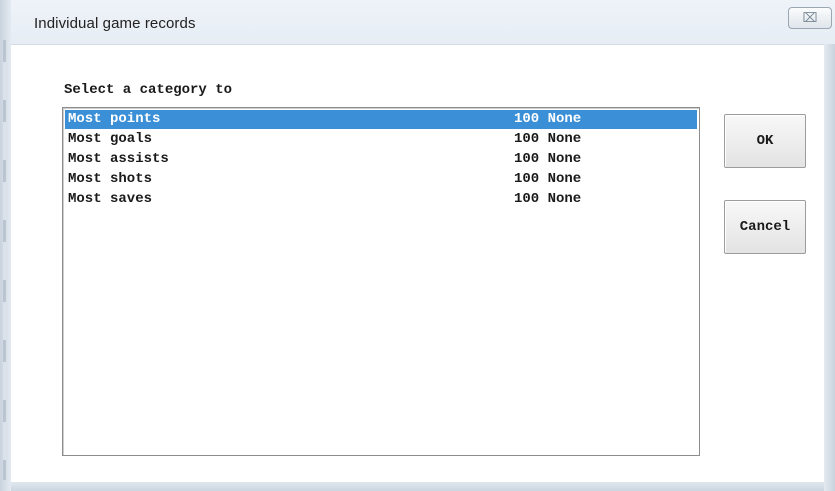 This screenshot has height=491, width=835. Describe the element at coordinates (381, 179) in the screenshot. I see `list-item: Most shots 100 None` at that location.